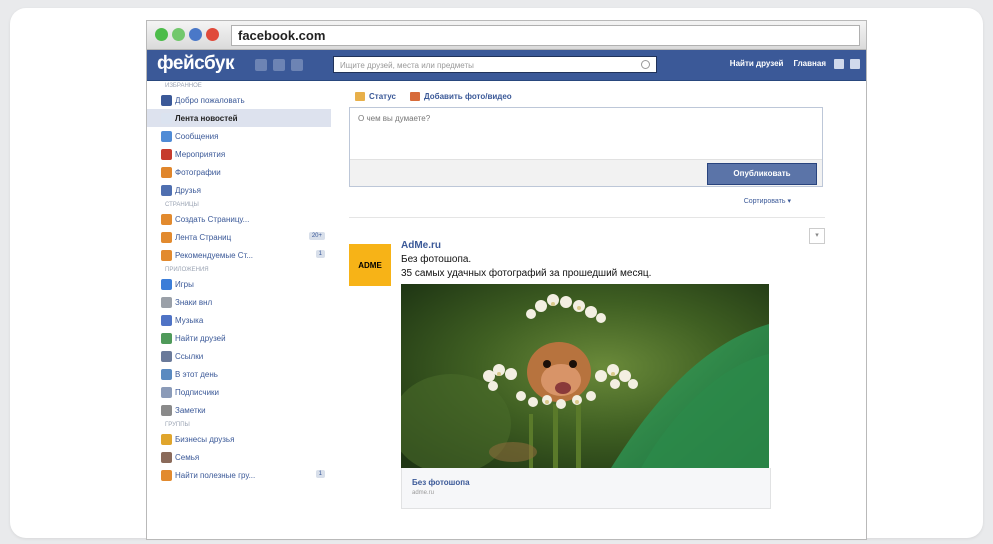 The image size is (993, 544). I want to click on sidebar-item: Рекомендуемые Ст... 1, so click(239, 255).